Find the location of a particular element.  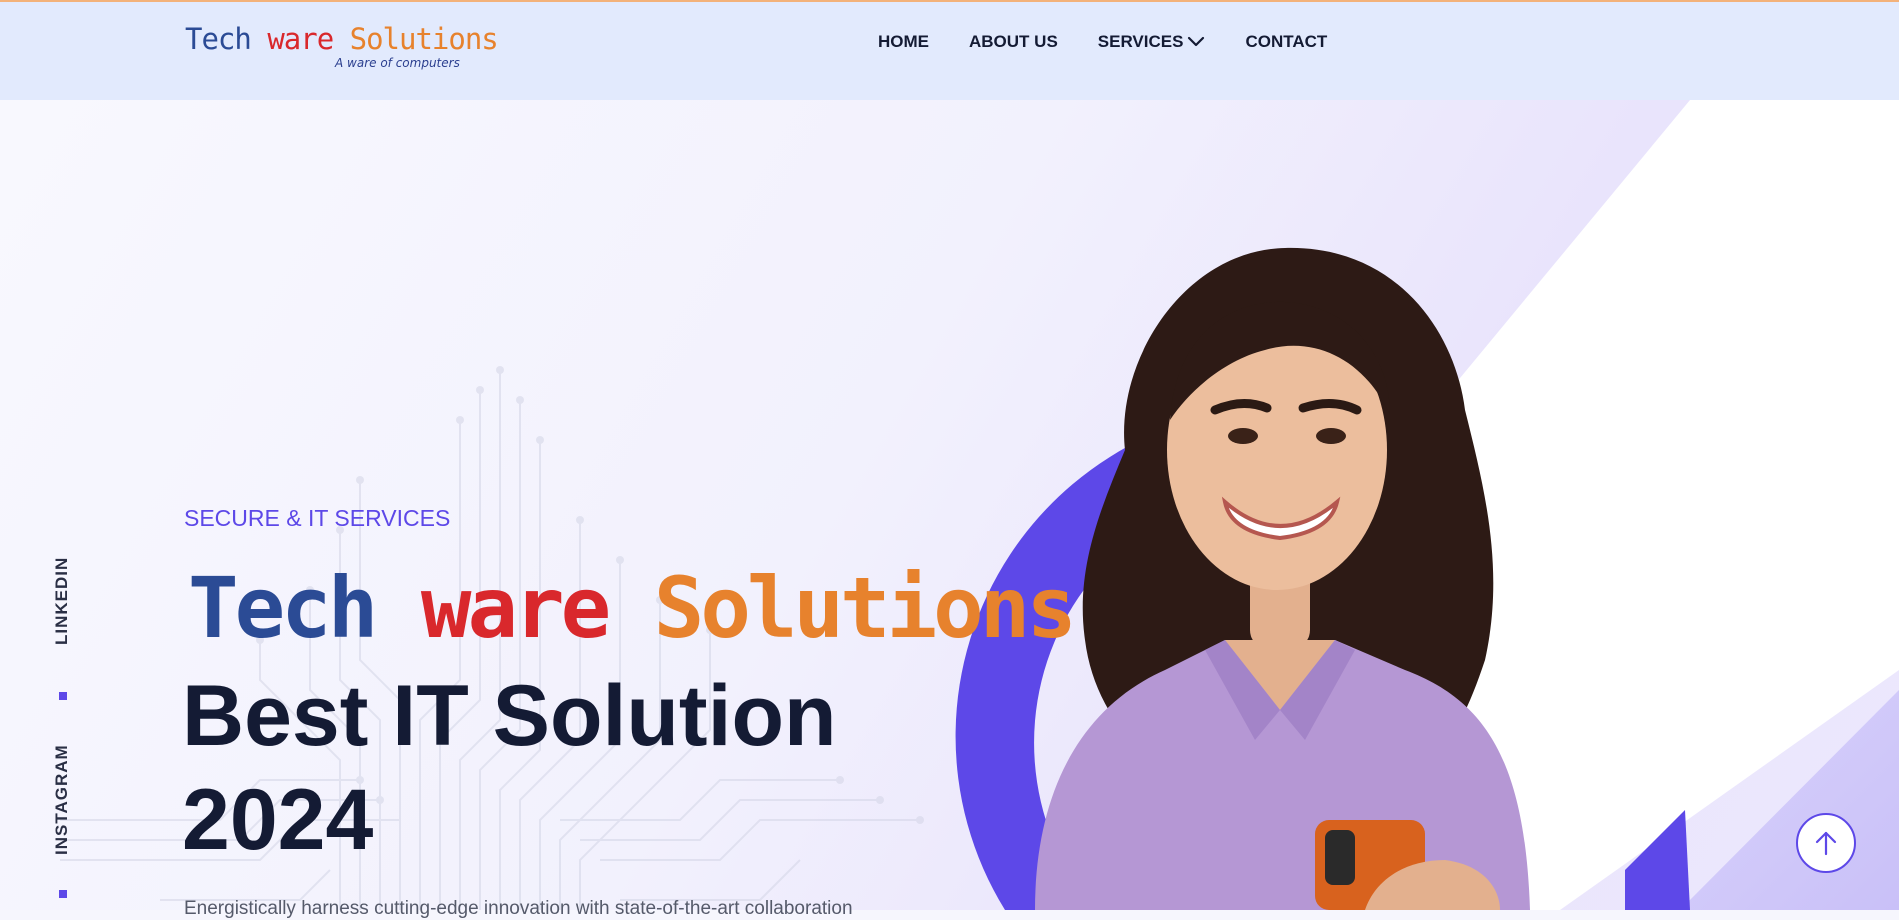

hero-brand-solutions: Solutions is located at coordinates (865, 608).